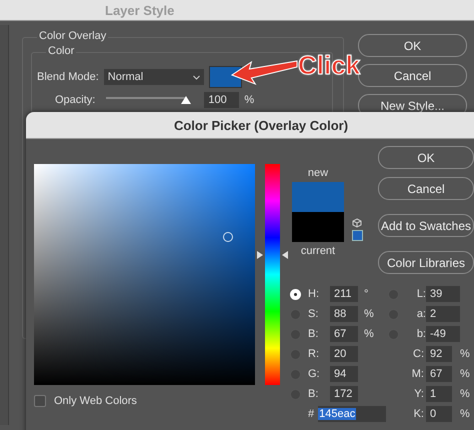 This screenshot has width=474, height=430. Describe the element at coordinates (418, 414) in the screenshot. I see `field-label: K:` at that location.